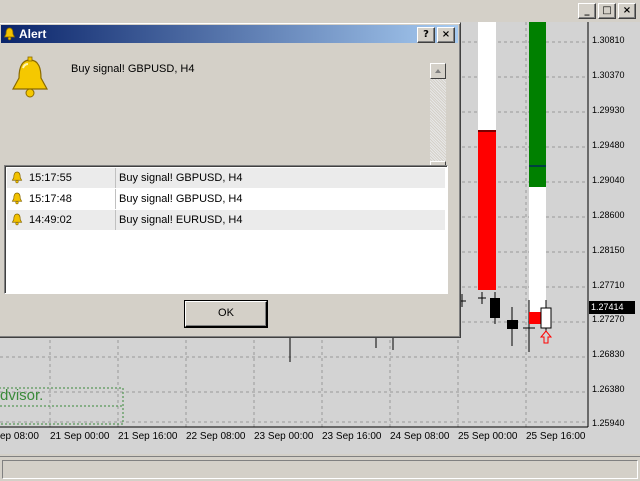 The height and width of the screenshot is (481, 640). I want to click on alert-message: Buy signal! GBPUSD, H4, so click(133, 69).